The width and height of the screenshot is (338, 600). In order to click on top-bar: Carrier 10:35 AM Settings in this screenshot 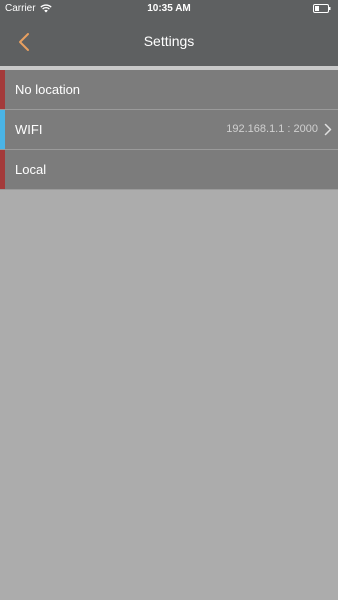, I will do `click(169, 33)`.